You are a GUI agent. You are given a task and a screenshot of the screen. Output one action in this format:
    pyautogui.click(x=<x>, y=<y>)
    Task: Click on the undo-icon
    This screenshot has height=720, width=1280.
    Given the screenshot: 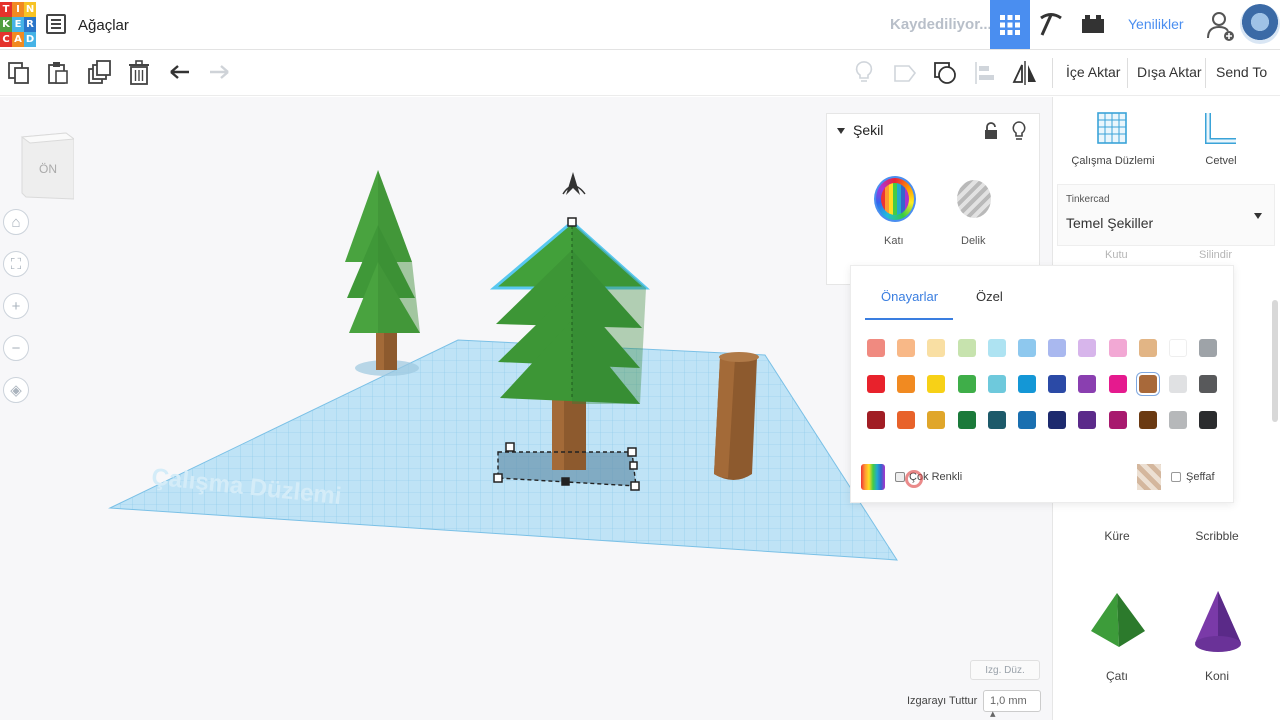 What is the action you would take?
    pyautogui.click(x=180, y=73)
    